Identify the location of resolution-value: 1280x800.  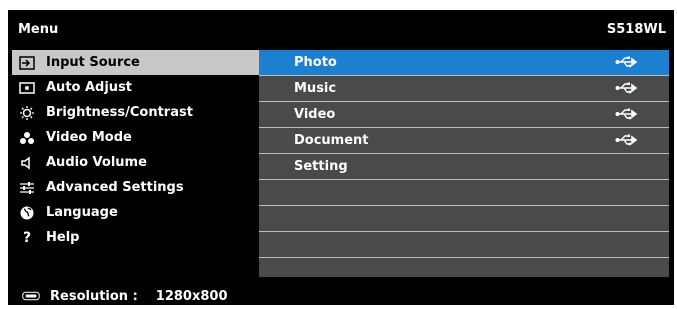
(191, 296).